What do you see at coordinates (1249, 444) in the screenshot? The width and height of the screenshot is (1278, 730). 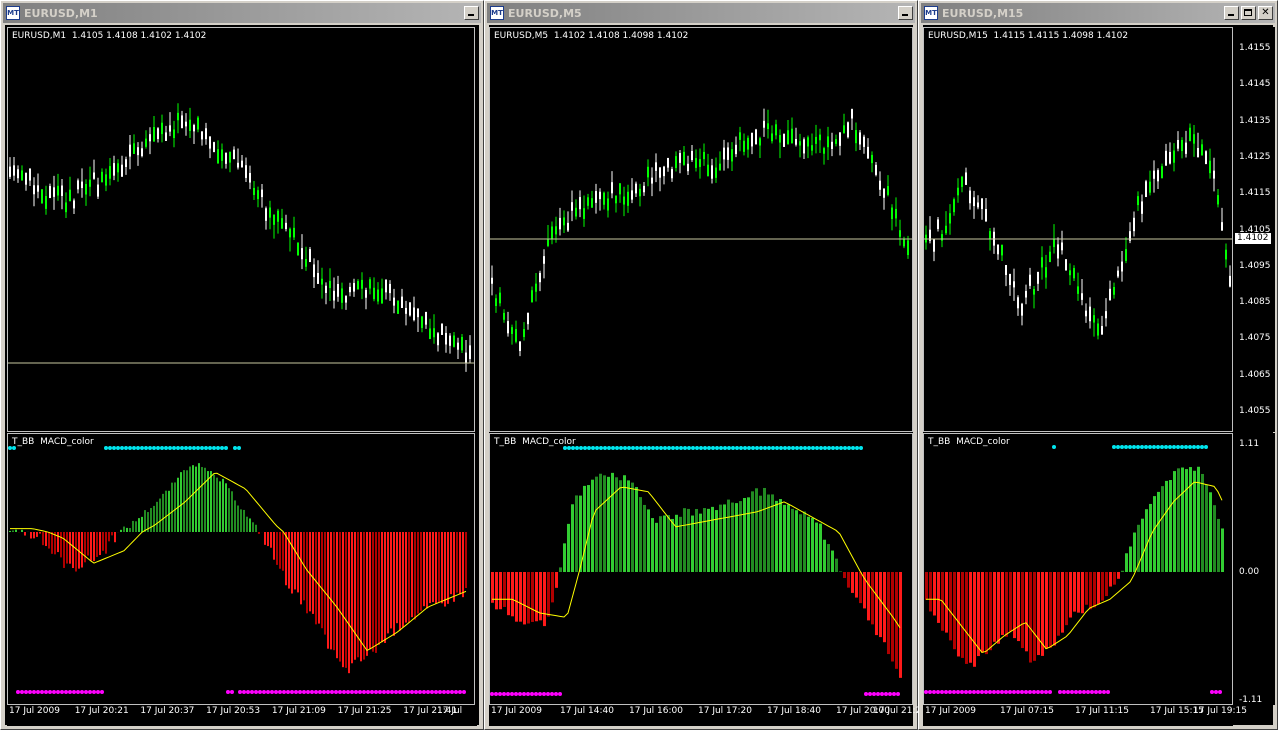 I see `macd-tick-label: 1.11` at bounding box center [1249, 444].